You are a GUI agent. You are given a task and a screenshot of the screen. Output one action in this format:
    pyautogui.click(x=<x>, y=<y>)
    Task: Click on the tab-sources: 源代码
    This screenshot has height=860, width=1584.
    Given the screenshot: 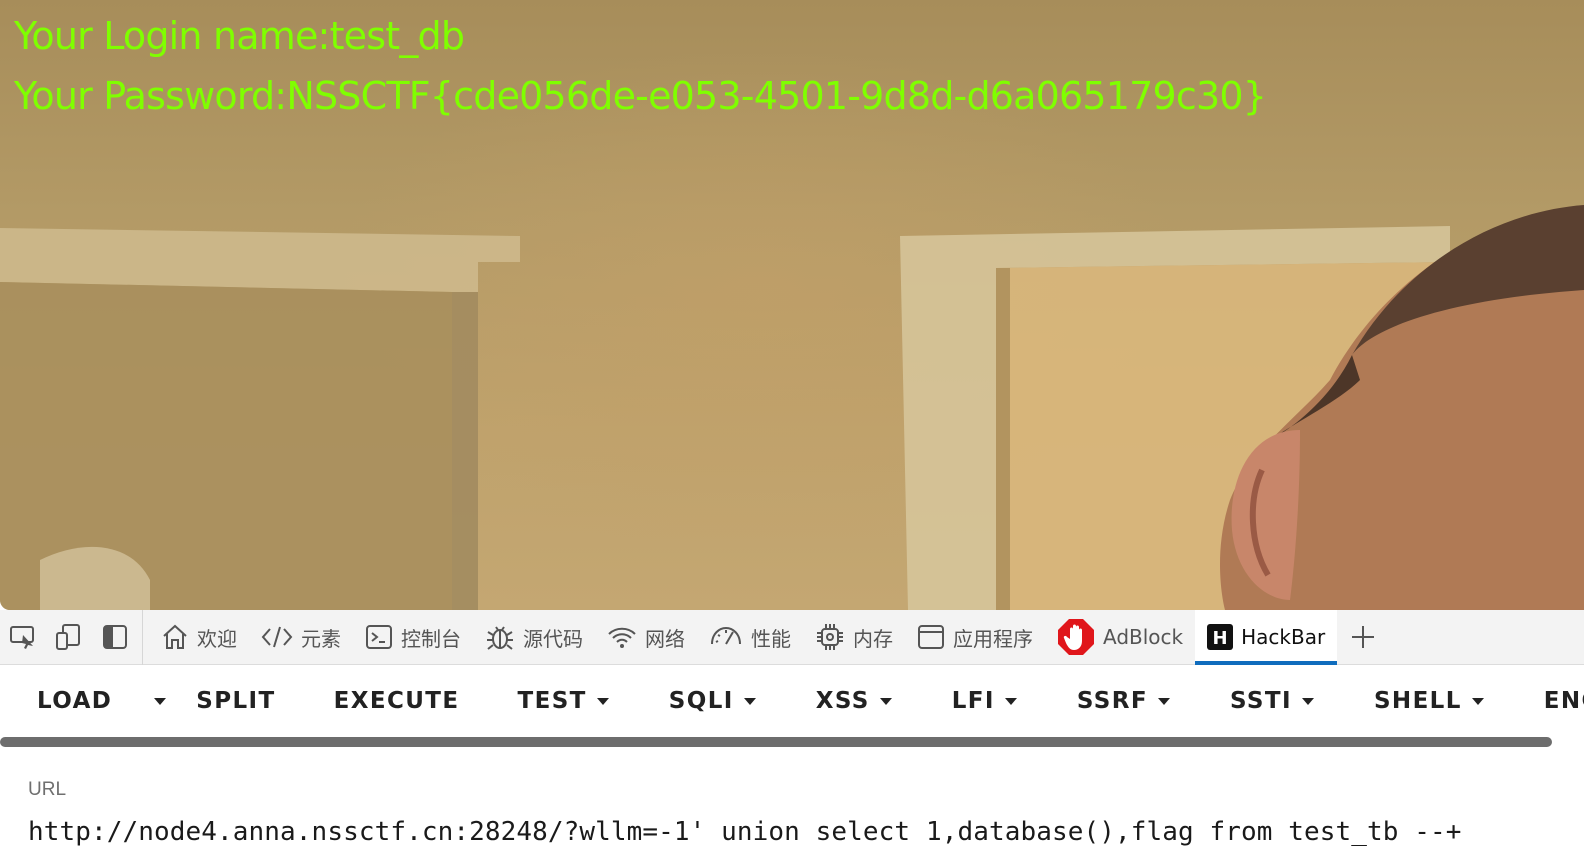 What is the action you would take?
    pyautogui.click(x=534, y=637)
    